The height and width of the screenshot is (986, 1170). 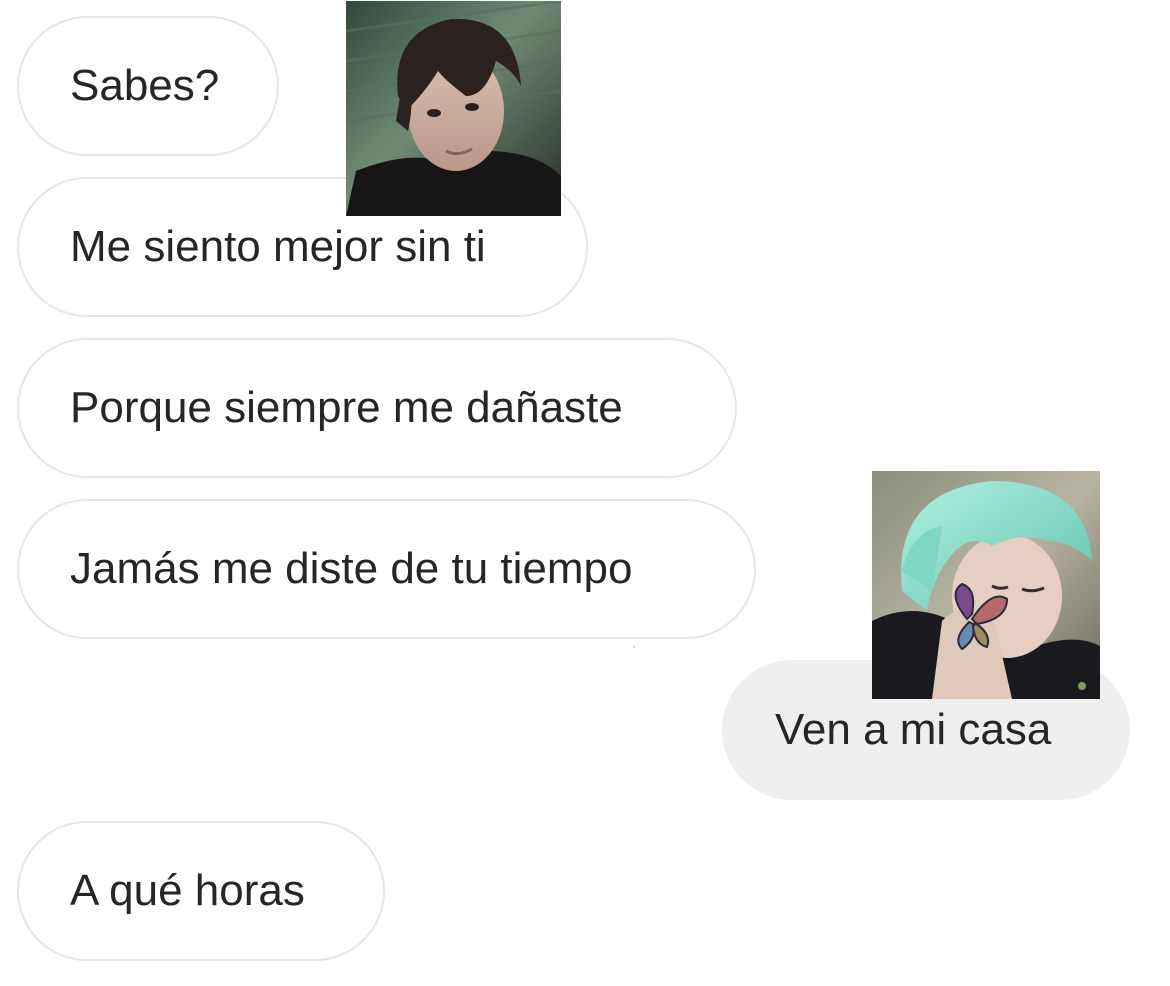 I want to click on message-text: Sabes?, so click(x=145, y=85).